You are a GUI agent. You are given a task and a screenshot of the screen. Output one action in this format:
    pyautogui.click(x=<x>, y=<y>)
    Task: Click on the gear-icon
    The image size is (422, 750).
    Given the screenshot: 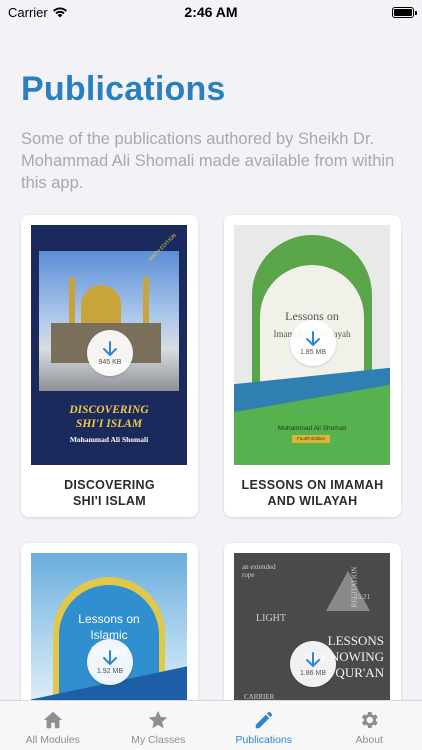 What is the action you would take?
    pyautogui.click(x=370, y=720)
    